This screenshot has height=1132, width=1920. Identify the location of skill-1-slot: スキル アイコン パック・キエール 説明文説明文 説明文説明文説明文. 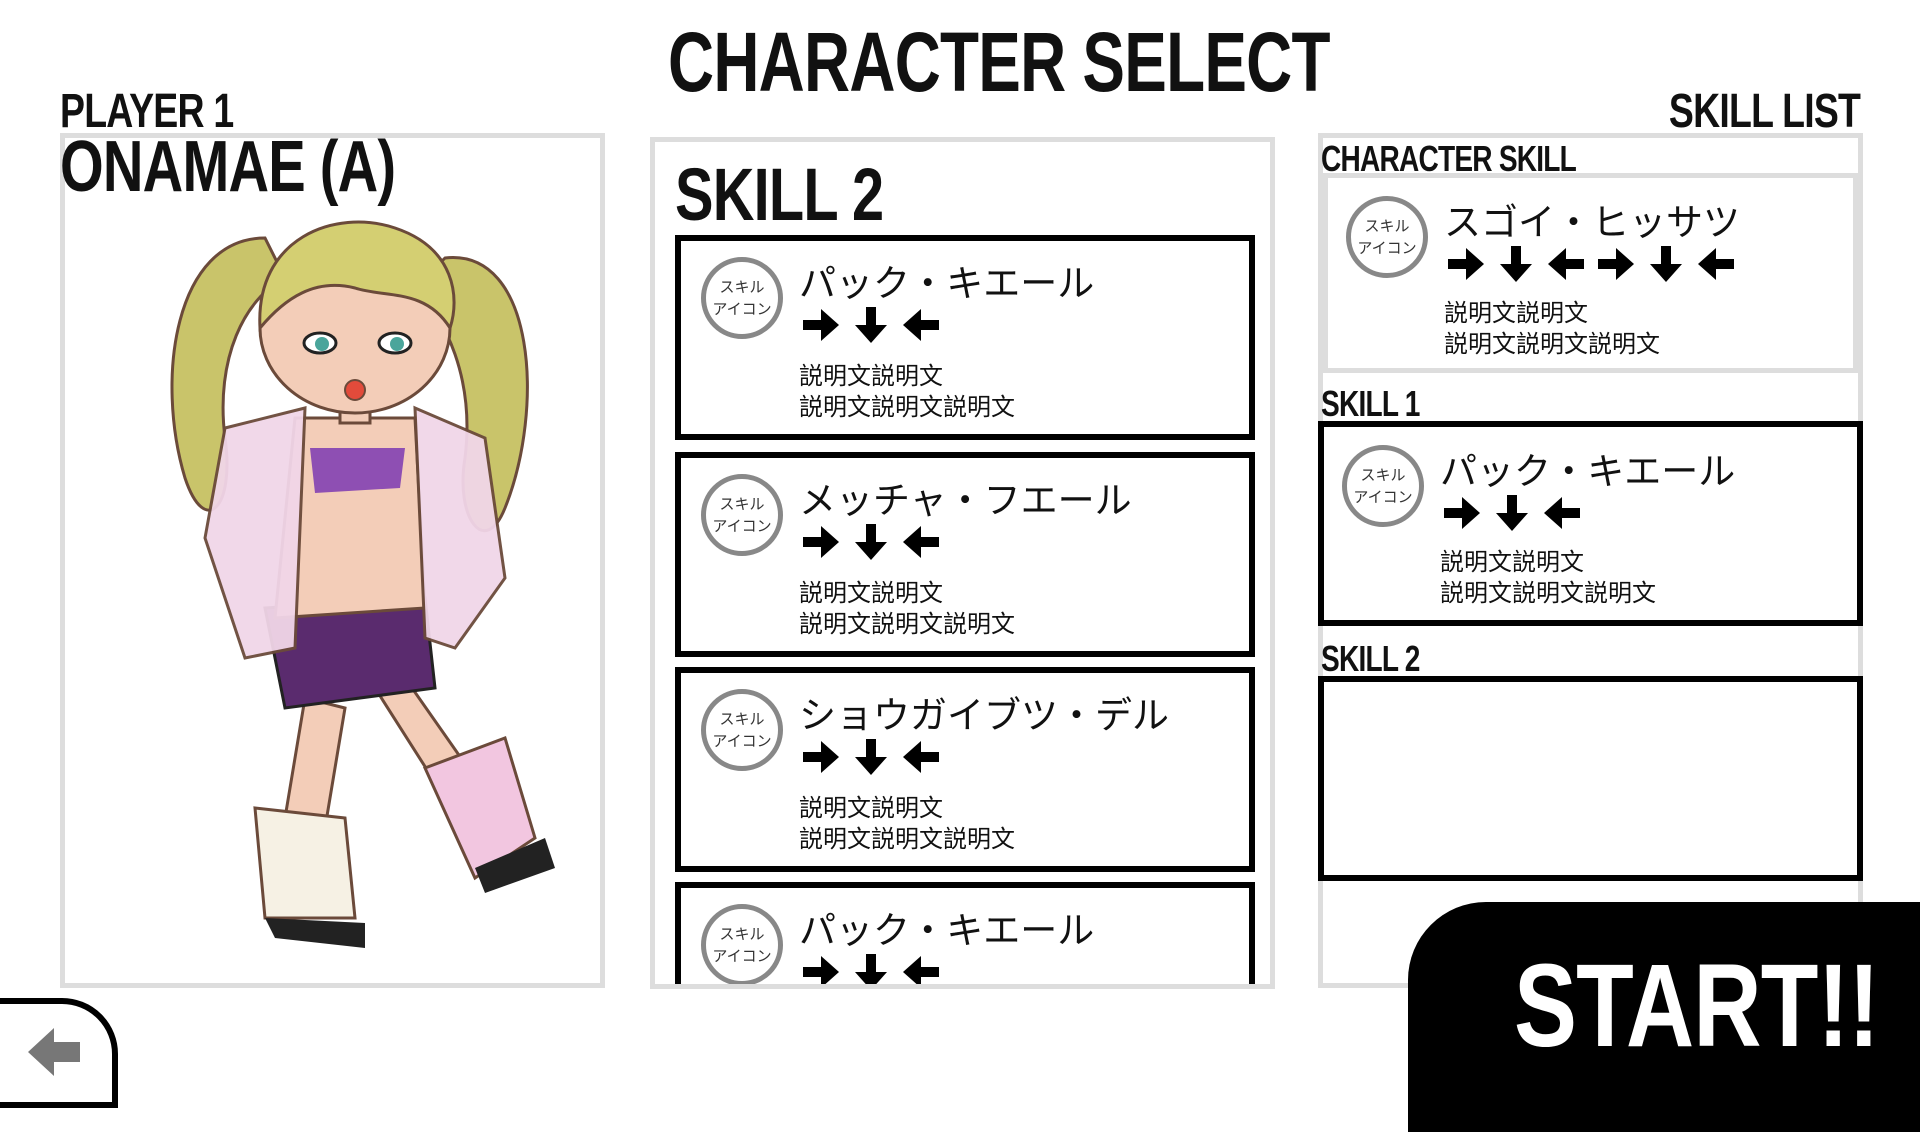
(1590, 523).